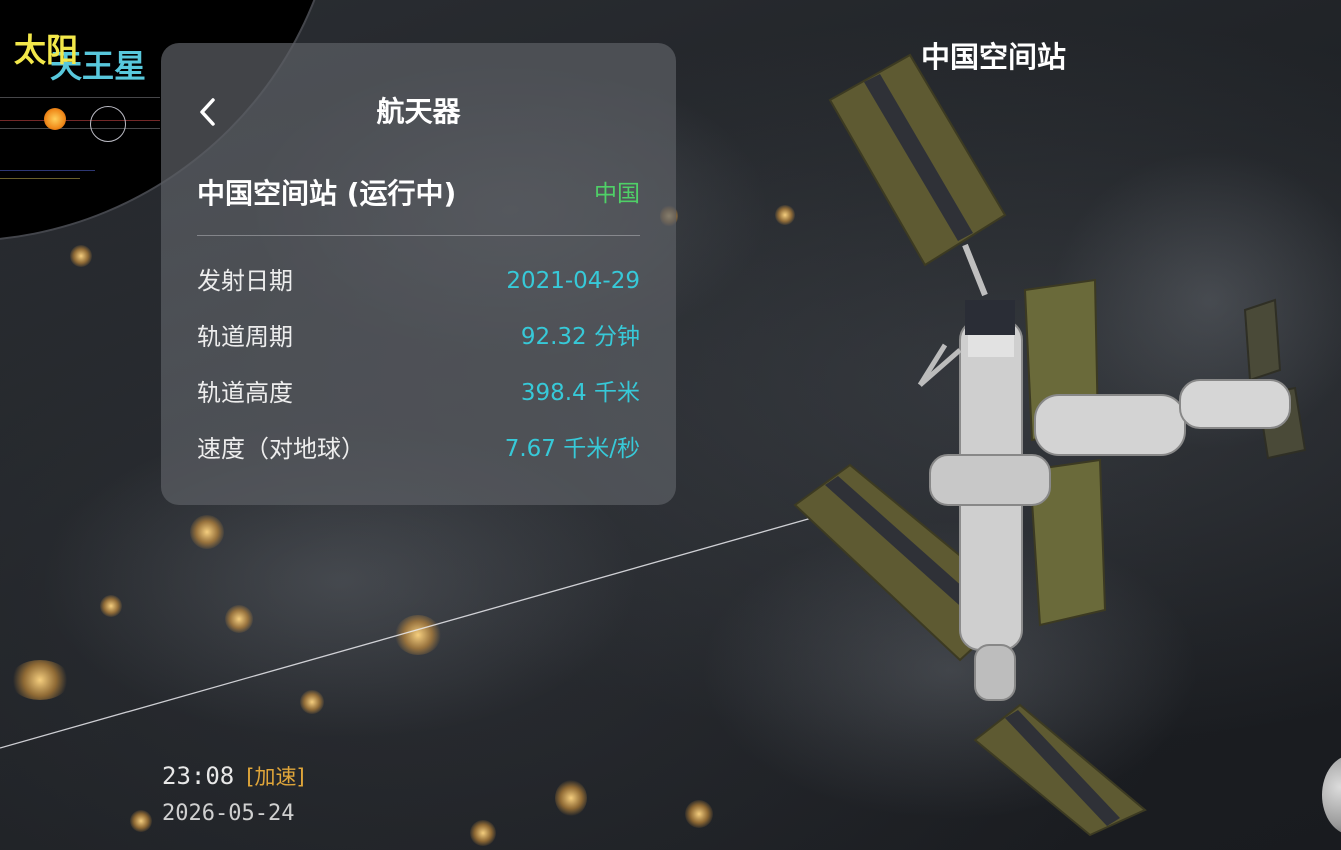  I want to click on time-display: 23:08 [加速], so click(233, 776).